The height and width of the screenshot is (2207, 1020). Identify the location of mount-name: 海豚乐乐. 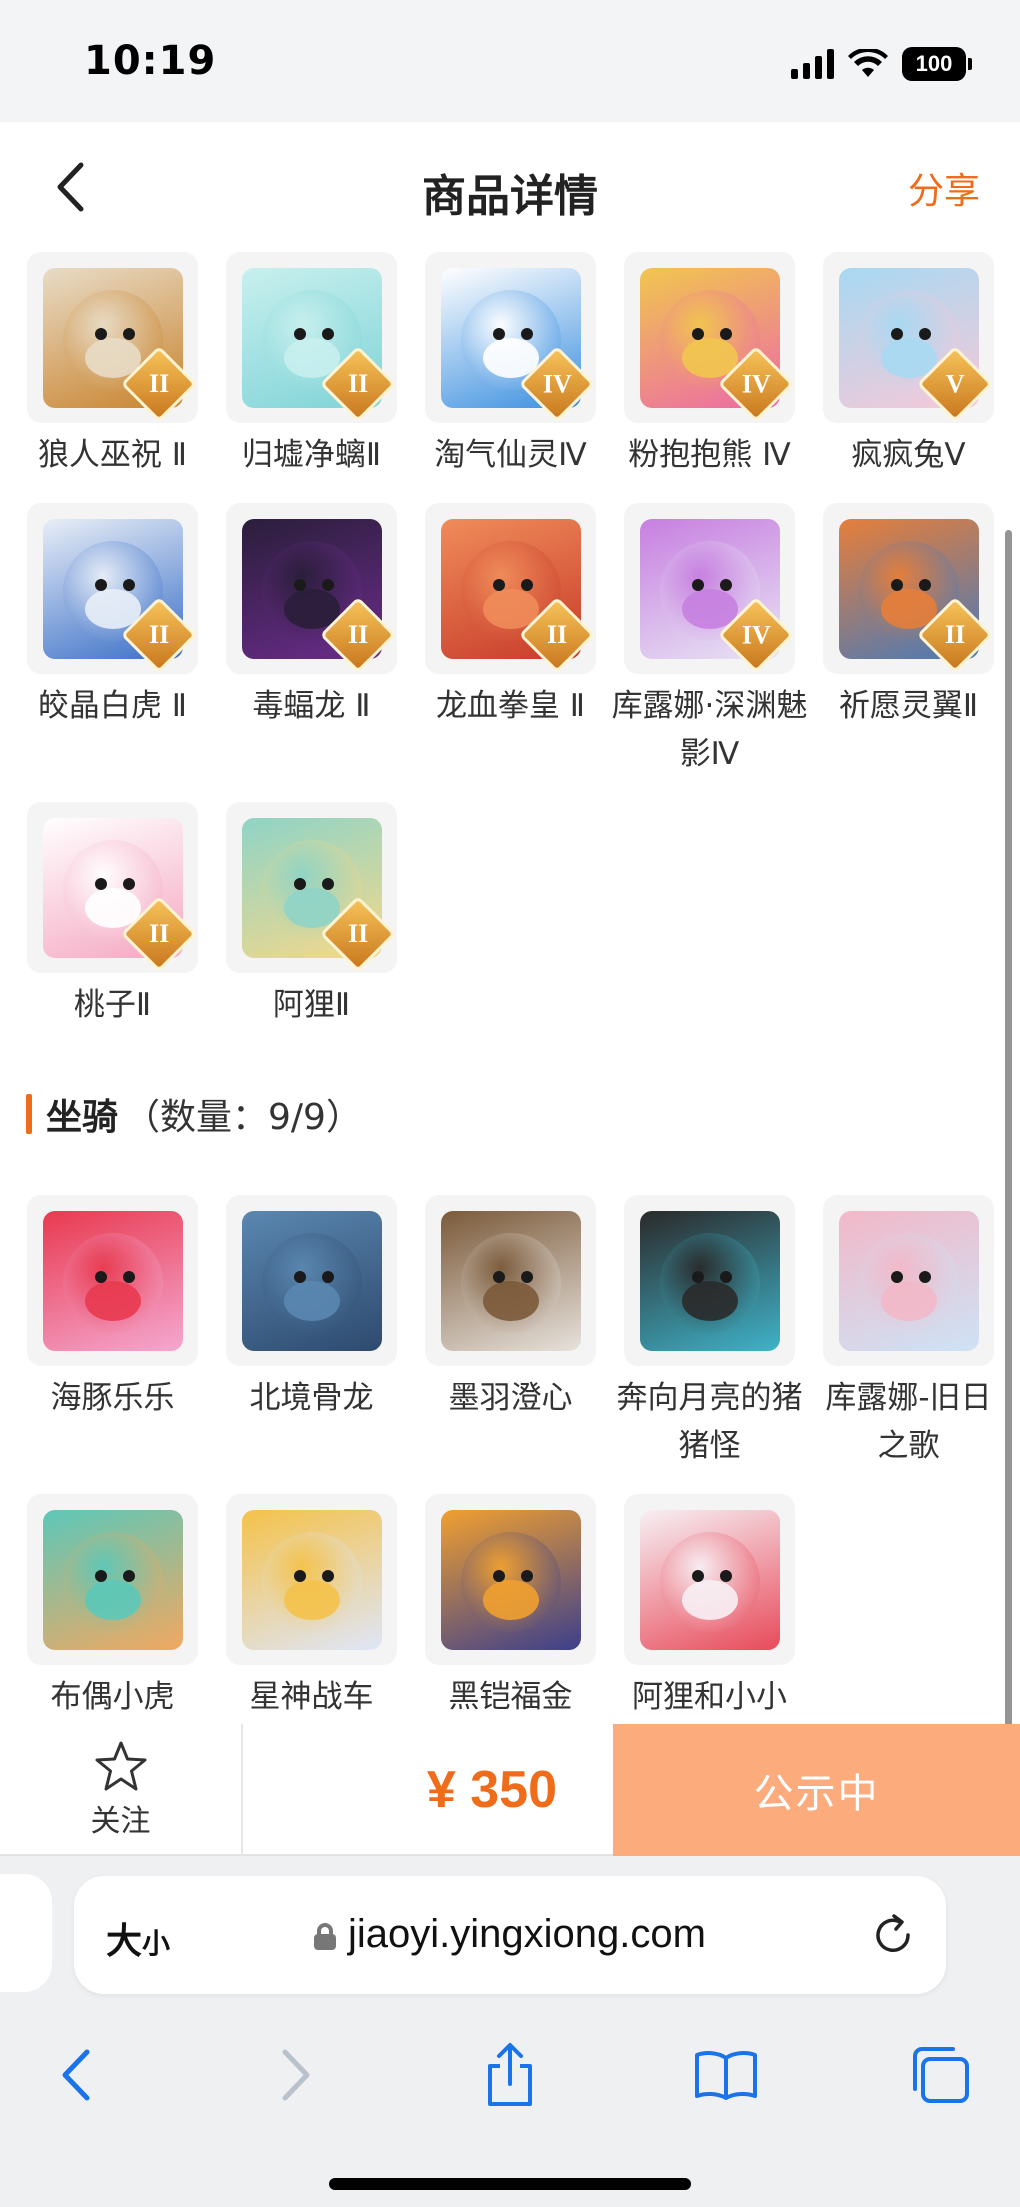
(112, 1398).